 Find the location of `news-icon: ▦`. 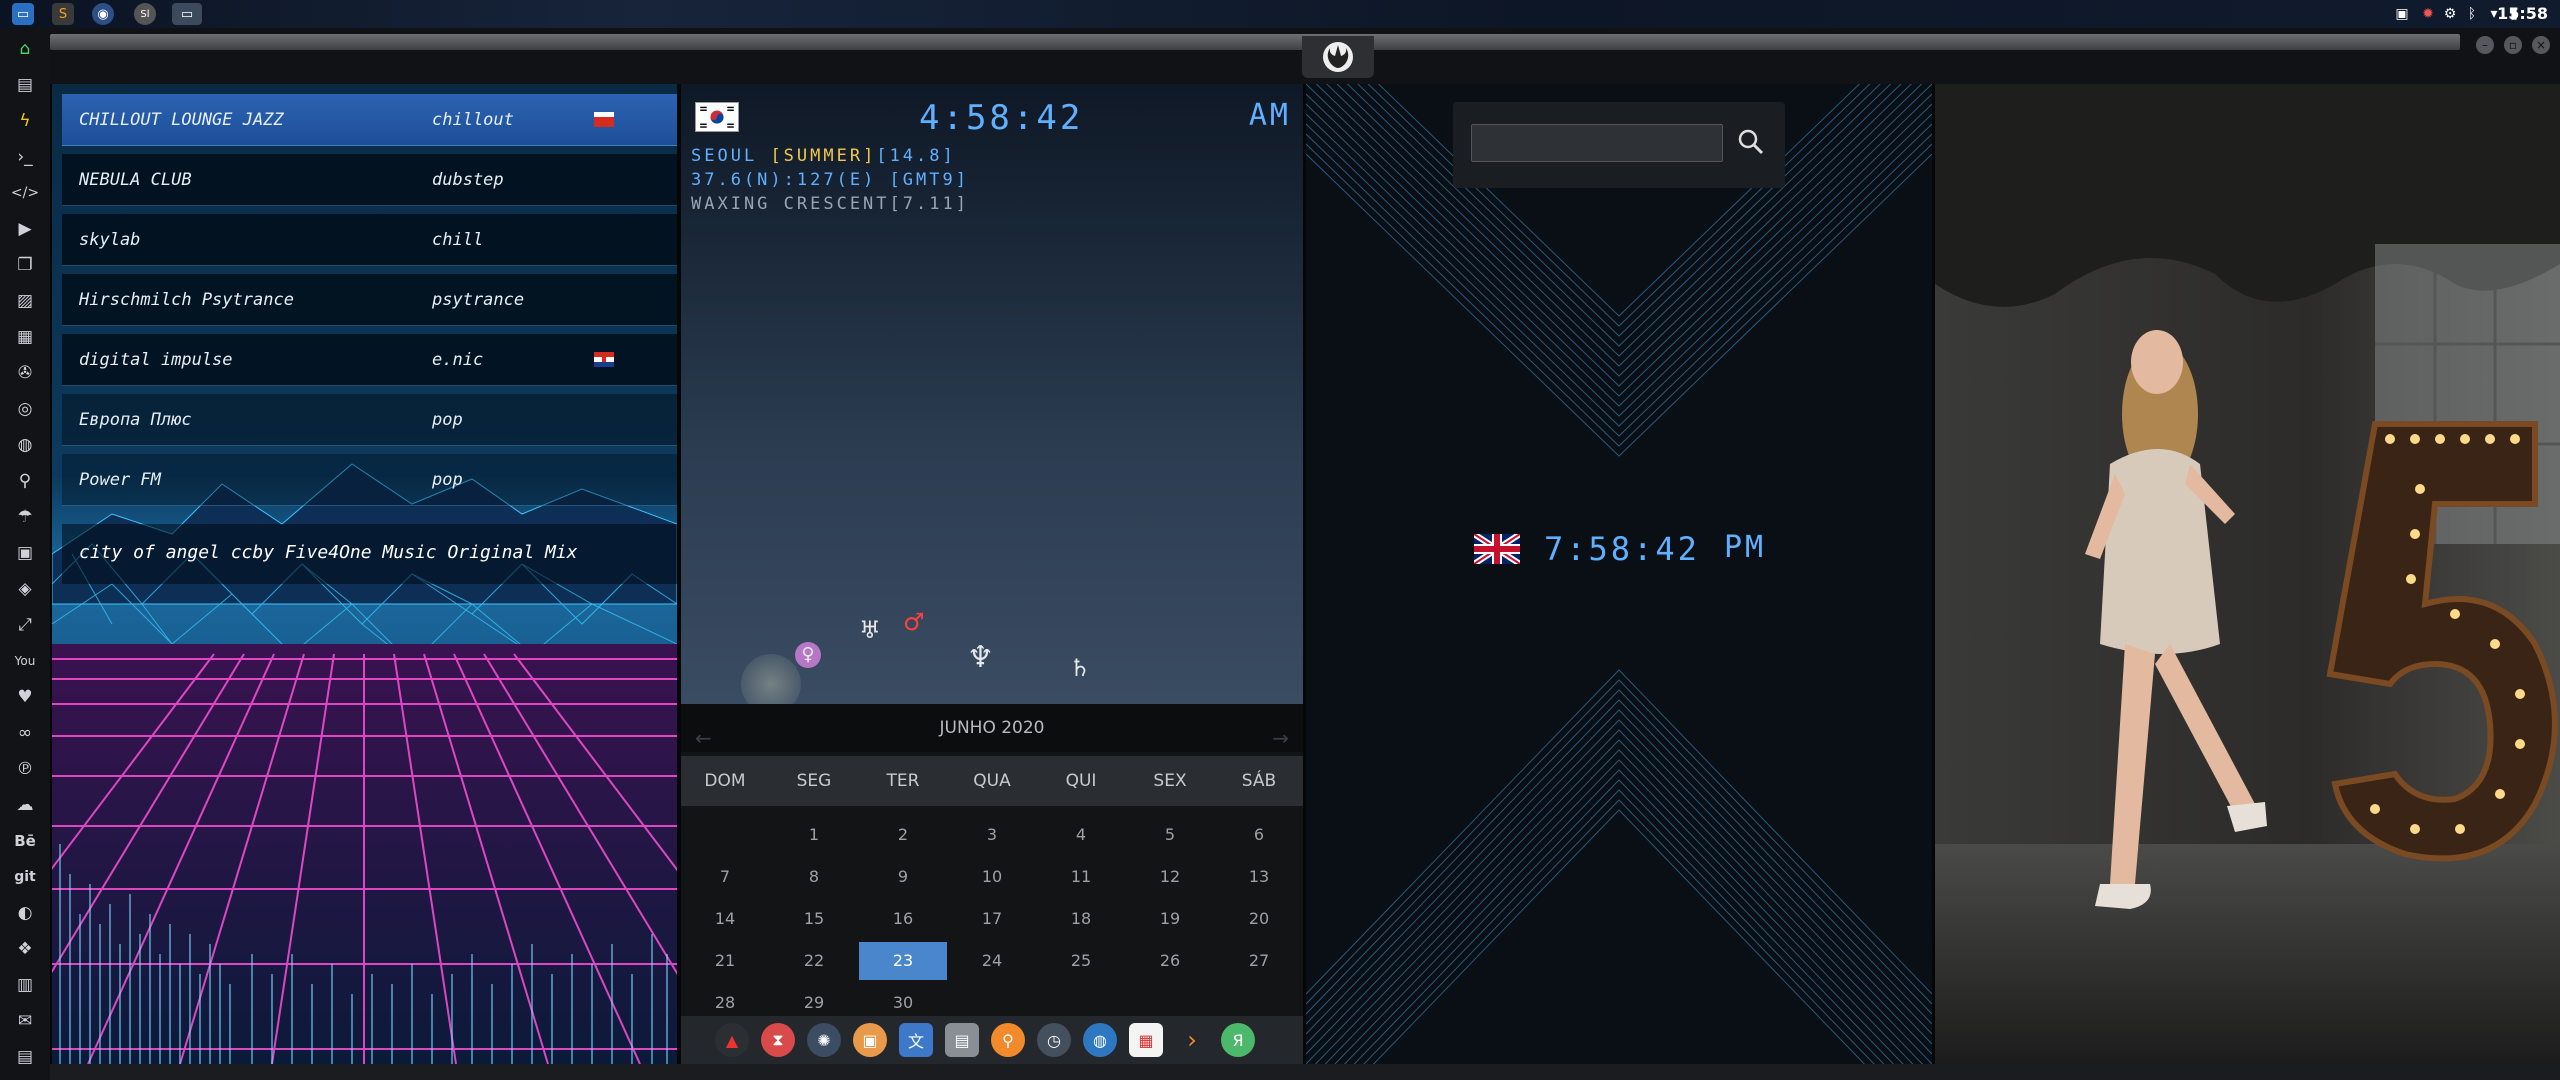

news-icon: ▦ is located at coordinates (25, 337).